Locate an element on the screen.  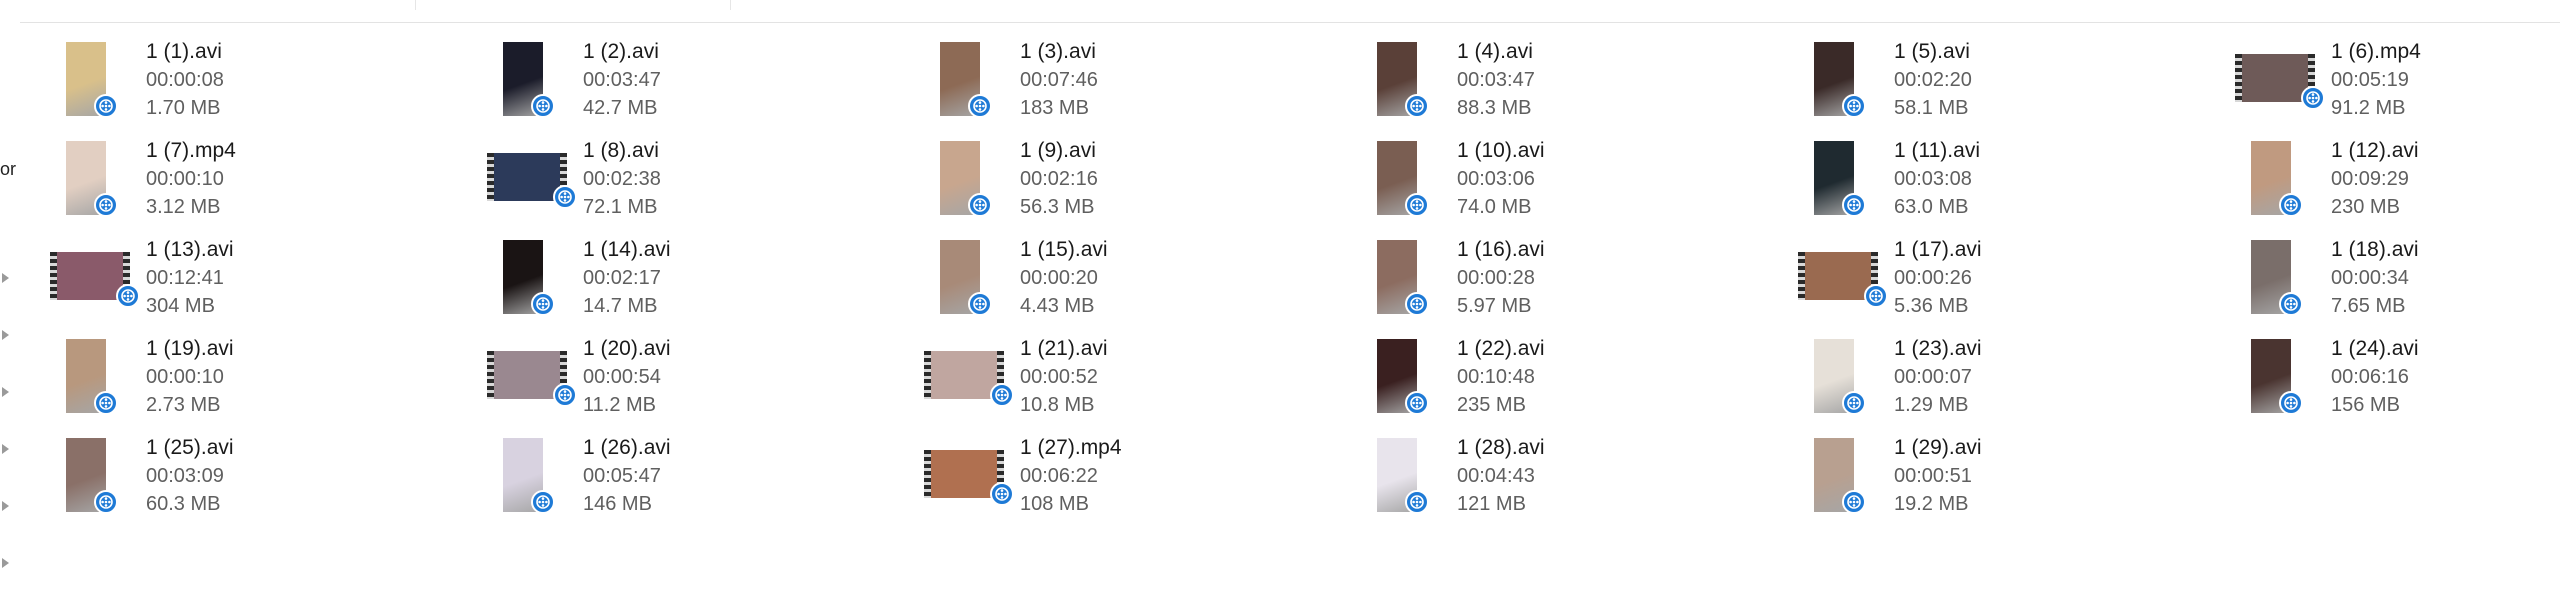
file-item: 1 (4).avi 00:03:47 88.3 MB is located at coordinates (1577, 83).